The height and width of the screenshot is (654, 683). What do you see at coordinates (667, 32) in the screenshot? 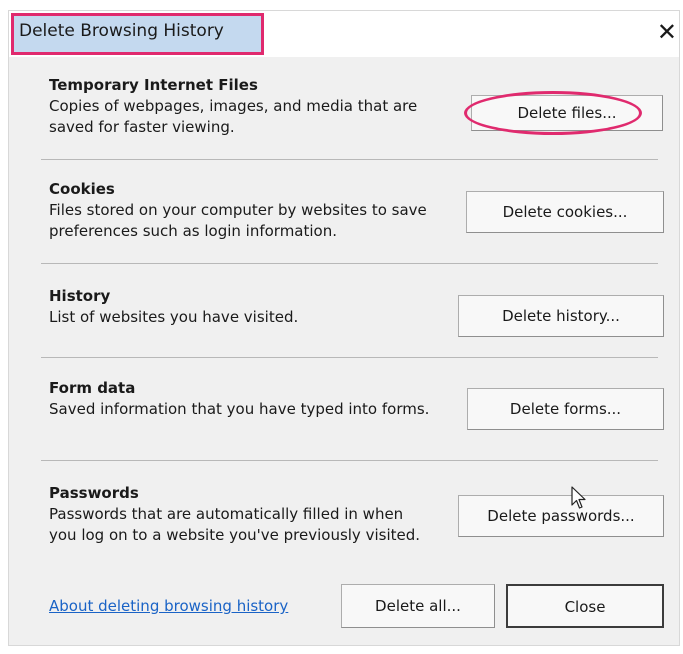
I see `close-icon: ✕` at bounding box center [667, 32].